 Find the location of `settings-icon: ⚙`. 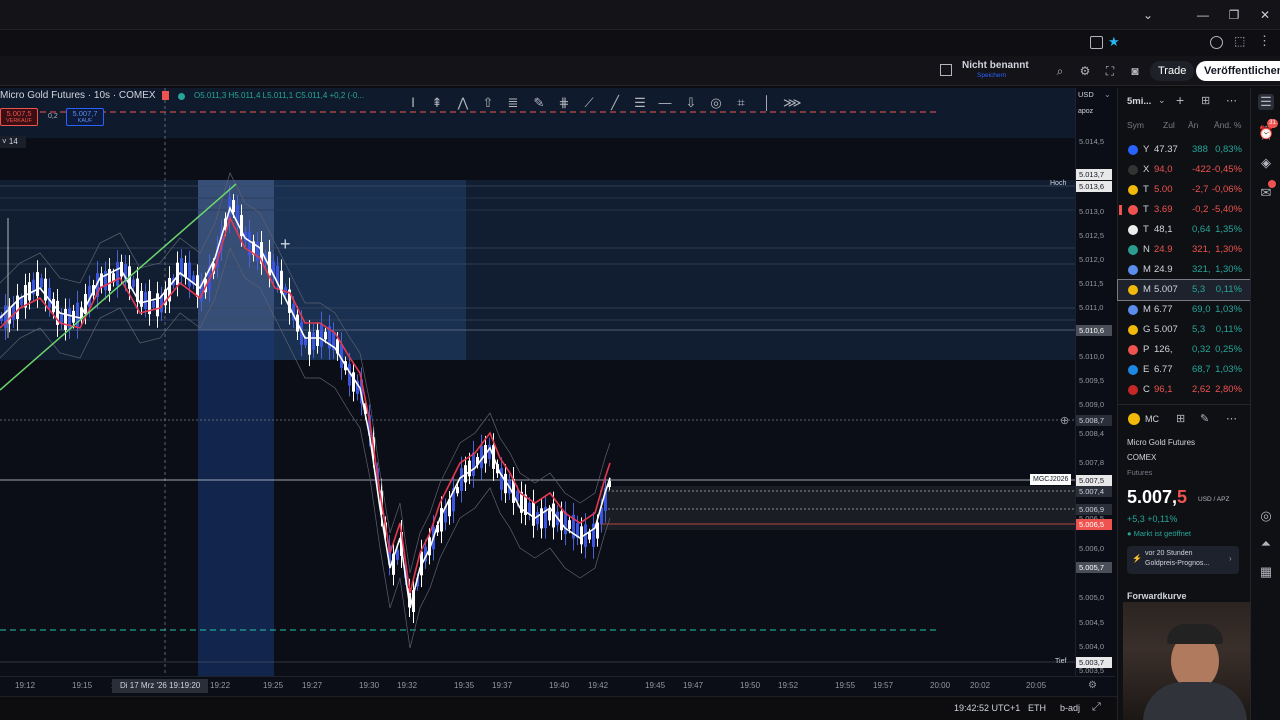

settings-icon: ⚙ is located at coordinates (1085, 71).